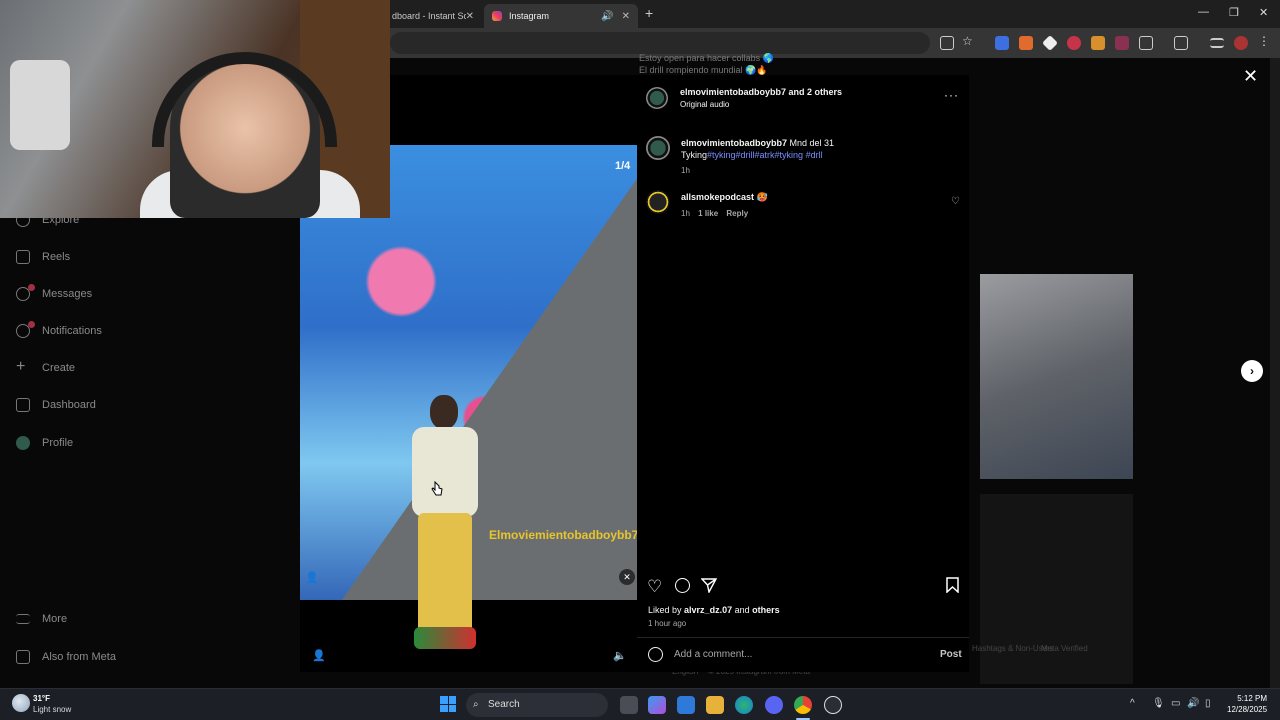  I want to click on edge-icon, so click(744, 705).